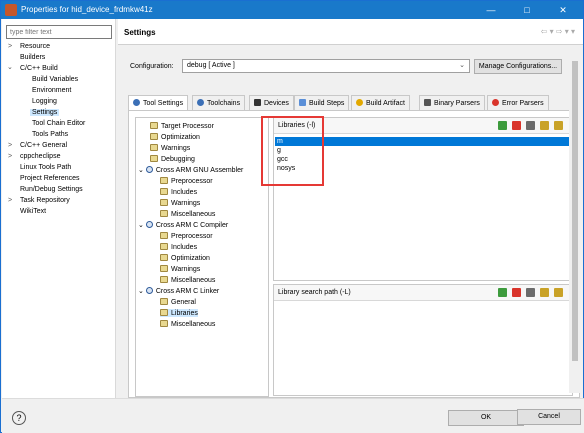  What do you see at coordinates (55, 79) in the screenshot?
I see `nav-item-build-variables: Build Variables` at bounding box center [55, 79].